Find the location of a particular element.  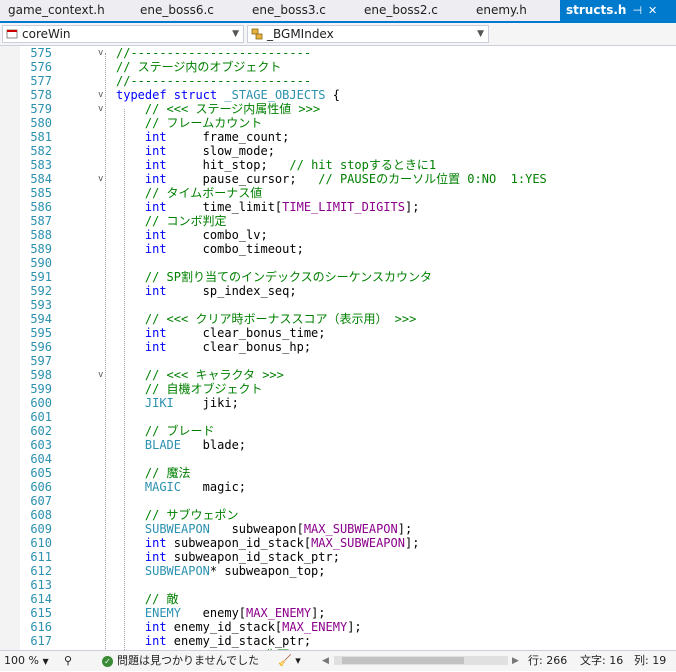

code-line: 612 SUBWEAPON* subweapon_top; is located at coordinates (338, 571).